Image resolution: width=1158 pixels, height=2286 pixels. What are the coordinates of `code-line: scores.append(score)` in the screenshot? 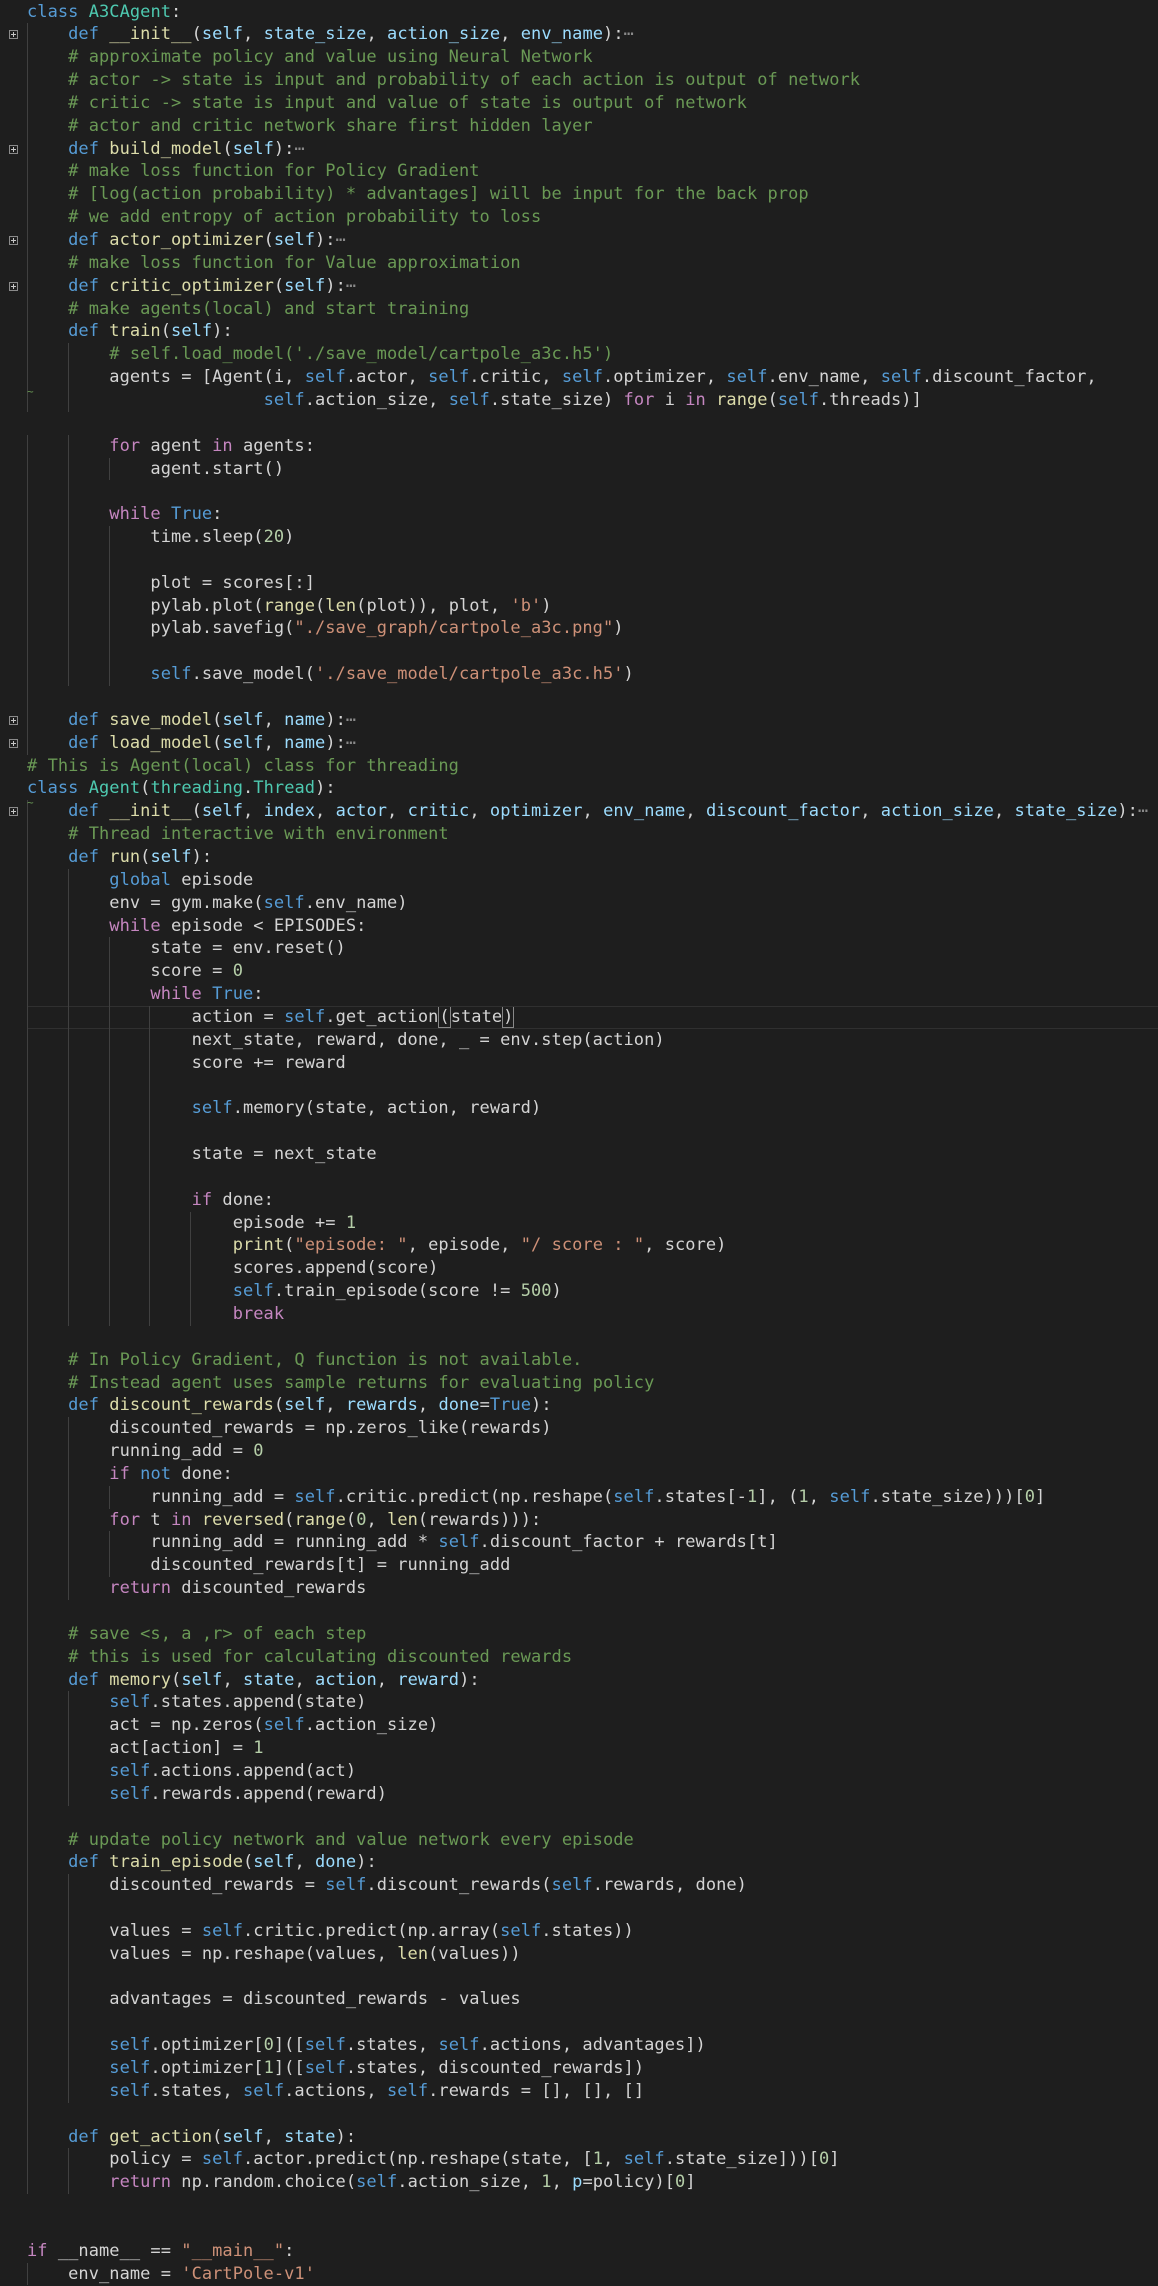 It's located at (233, 1268).